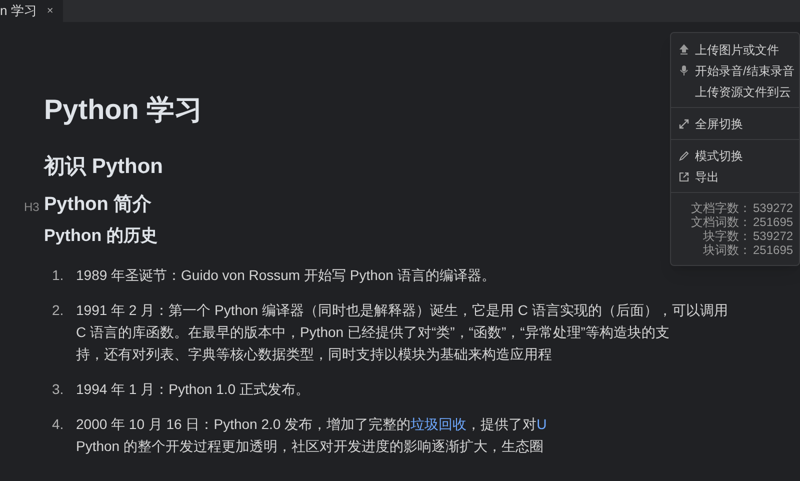 This screenshot has height=481, width=800. I want to click on external-link-icon, so click(684, 177).